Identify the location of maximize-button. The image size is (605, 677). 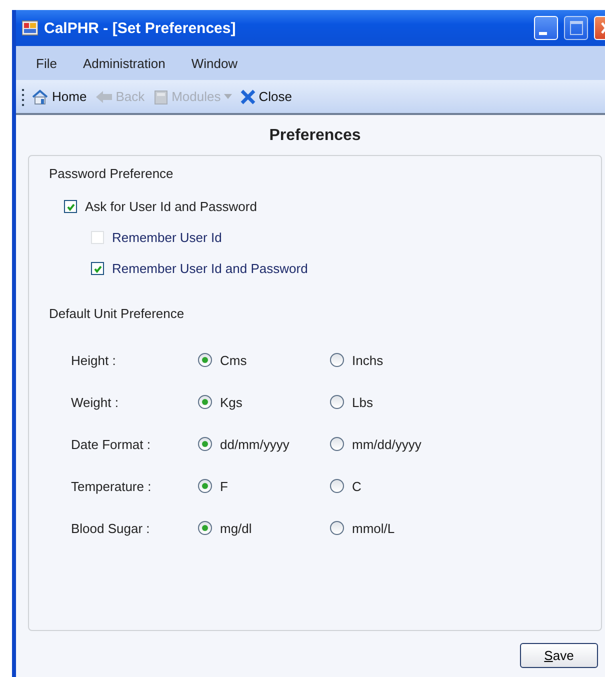
(576, 28).